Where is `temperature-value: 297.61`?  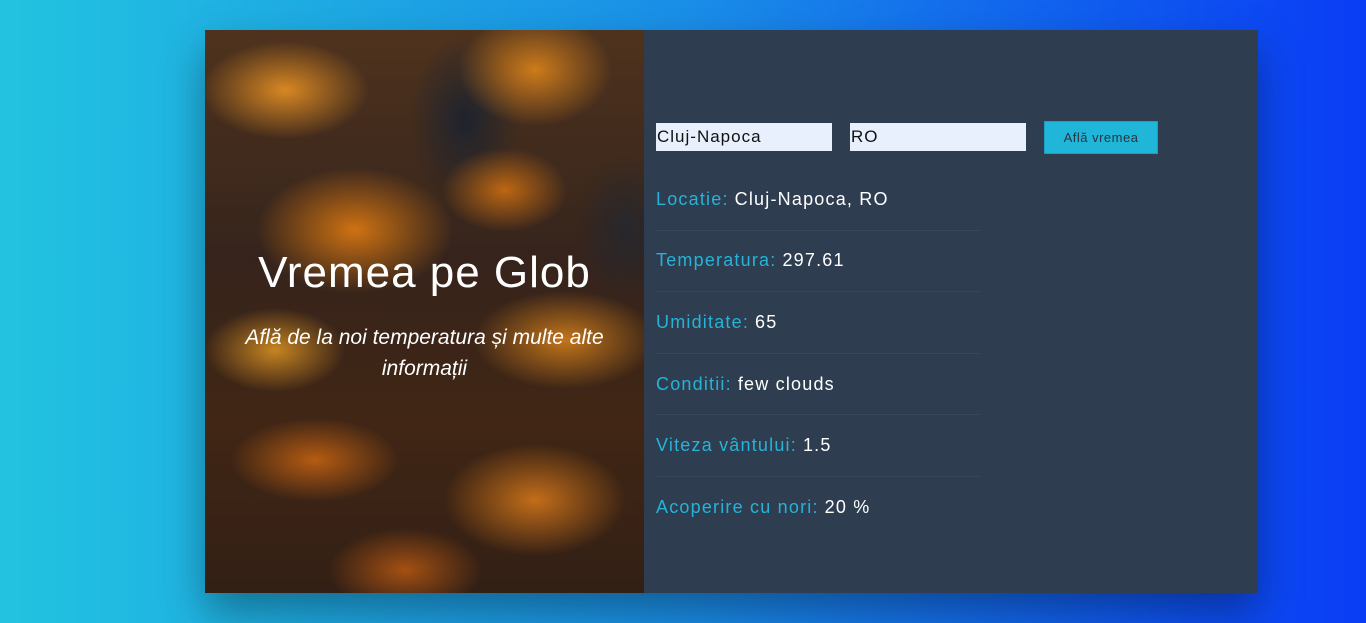 temperature-value: 297.61 is located at coordinates (813, 260).